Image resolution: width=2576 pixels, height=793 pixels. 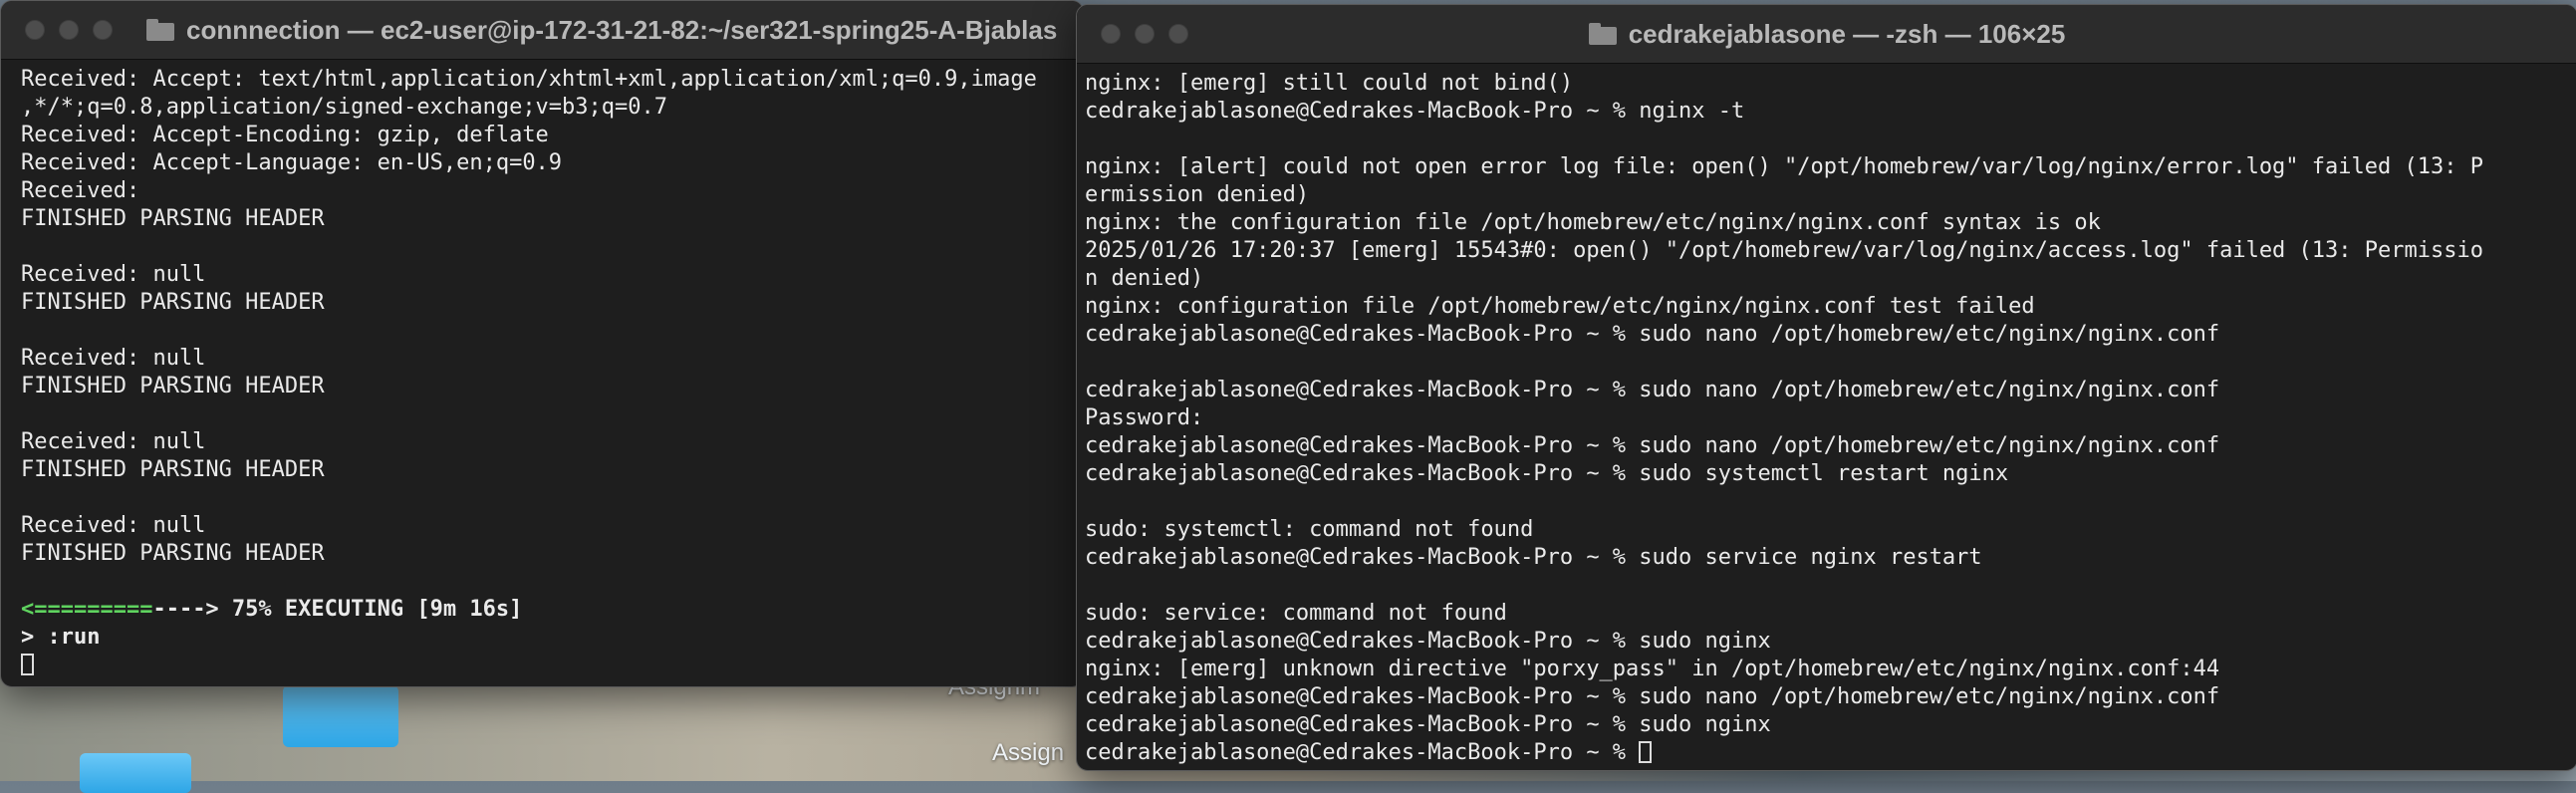 What do you see at coordinates (80, 190) in the screenshot?
I see `terminal-line: Received:` at bounding box center [80, 190].